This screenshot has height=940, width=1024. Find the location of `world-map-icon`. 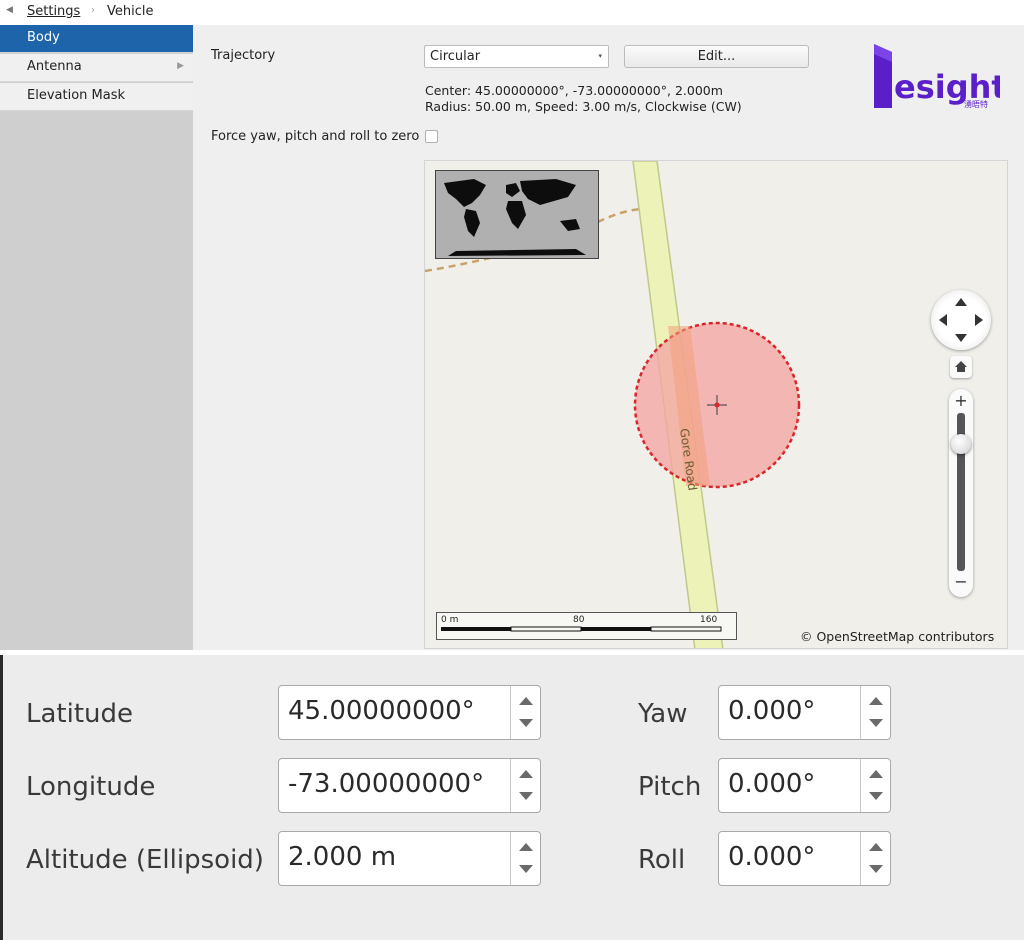

world-map-icon is located at coordinates (517, 214).